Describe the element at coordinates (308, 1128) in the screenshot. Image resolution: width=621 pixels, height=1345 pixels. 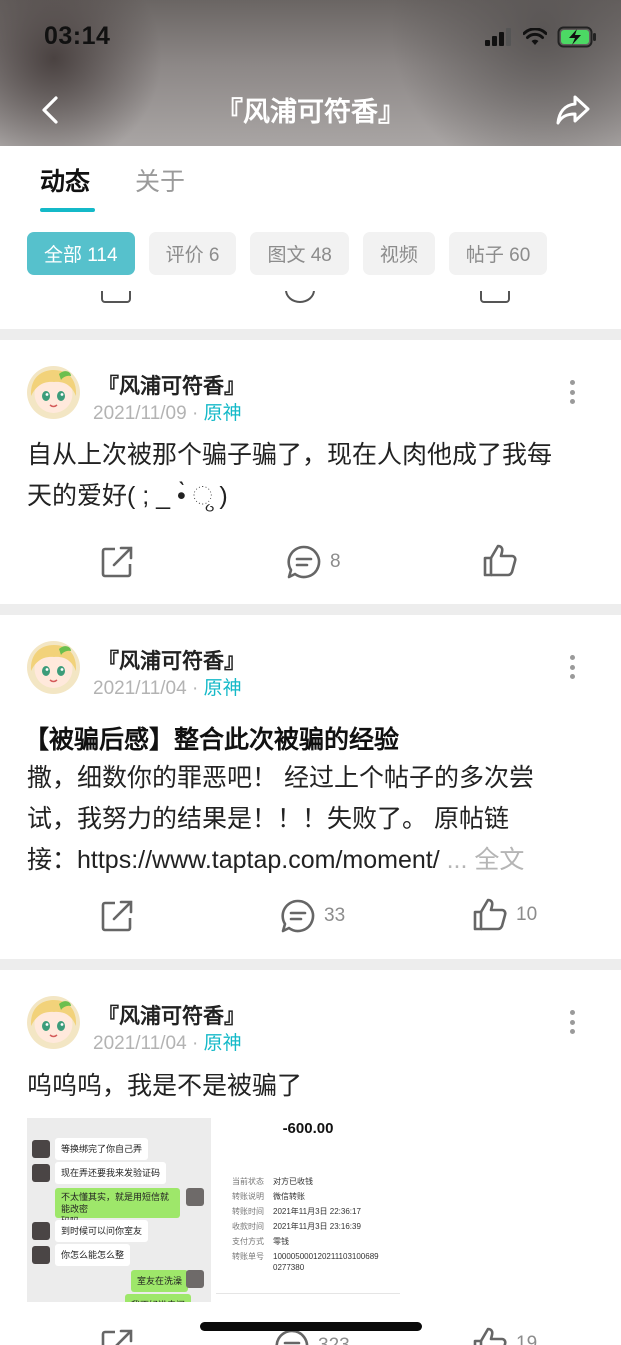
I see `transfer-amount: -600.00` at that location.